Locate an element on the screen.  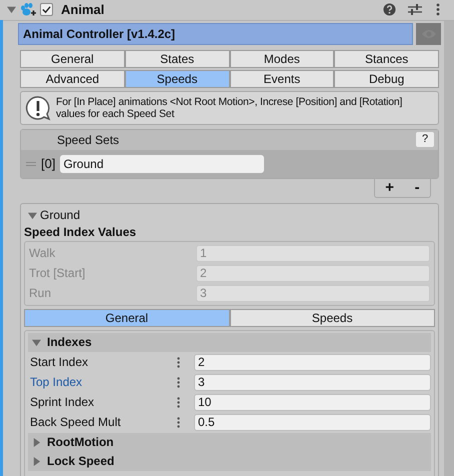
script-title-bar: Animal Controller [v1.4.2c] is located at coordinates (215, 33).